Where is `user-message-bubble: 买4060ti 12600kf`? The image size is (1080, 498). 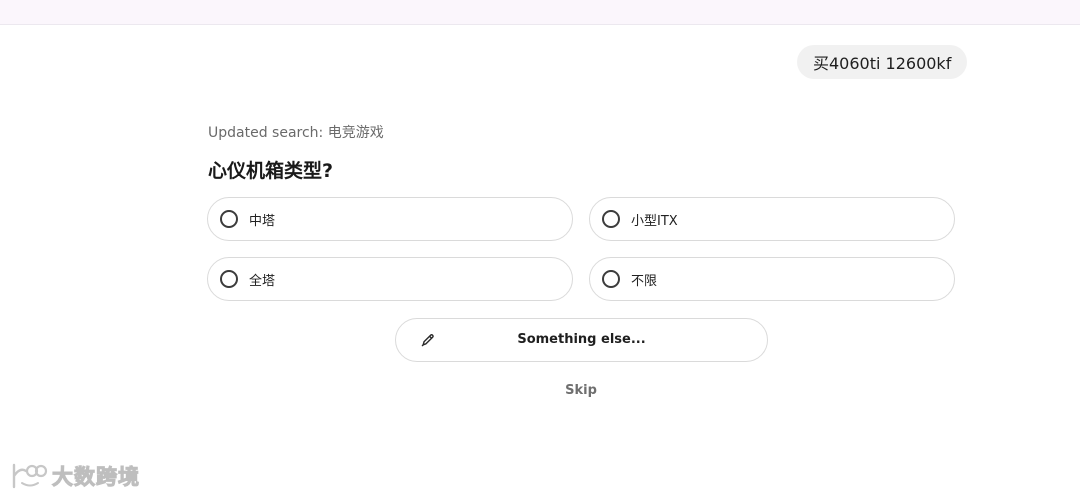 user-message-bubble: 买4060ti 12600kf is located at coordinates (882, 62).